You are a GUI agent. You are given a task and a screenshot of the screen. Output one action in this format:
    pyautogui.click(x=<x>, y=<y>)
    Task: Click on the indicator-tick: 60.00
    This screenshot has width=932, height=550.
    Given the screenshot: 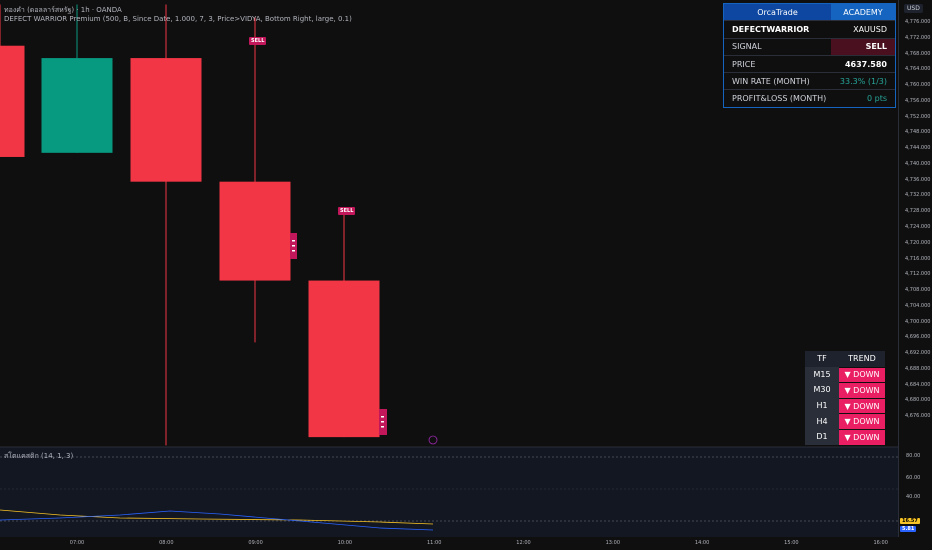 What is the action you would take?
    pyautogui.click(x=913, y=478)
    